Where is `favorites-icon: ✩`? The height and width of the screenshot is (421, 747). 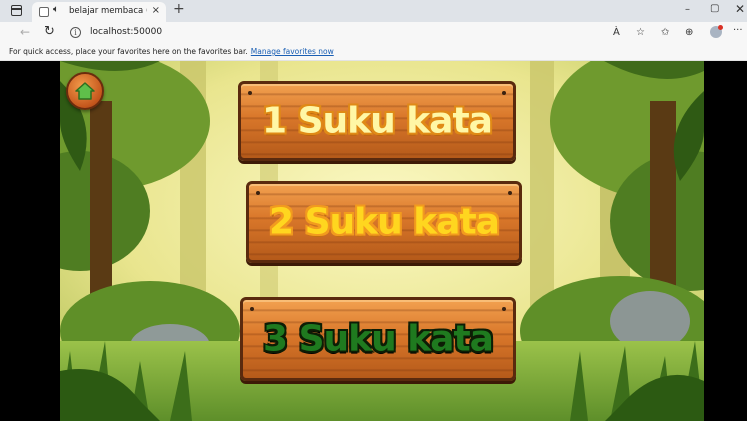 favorites-icon: ✩ is located at coordinates (665, 32).